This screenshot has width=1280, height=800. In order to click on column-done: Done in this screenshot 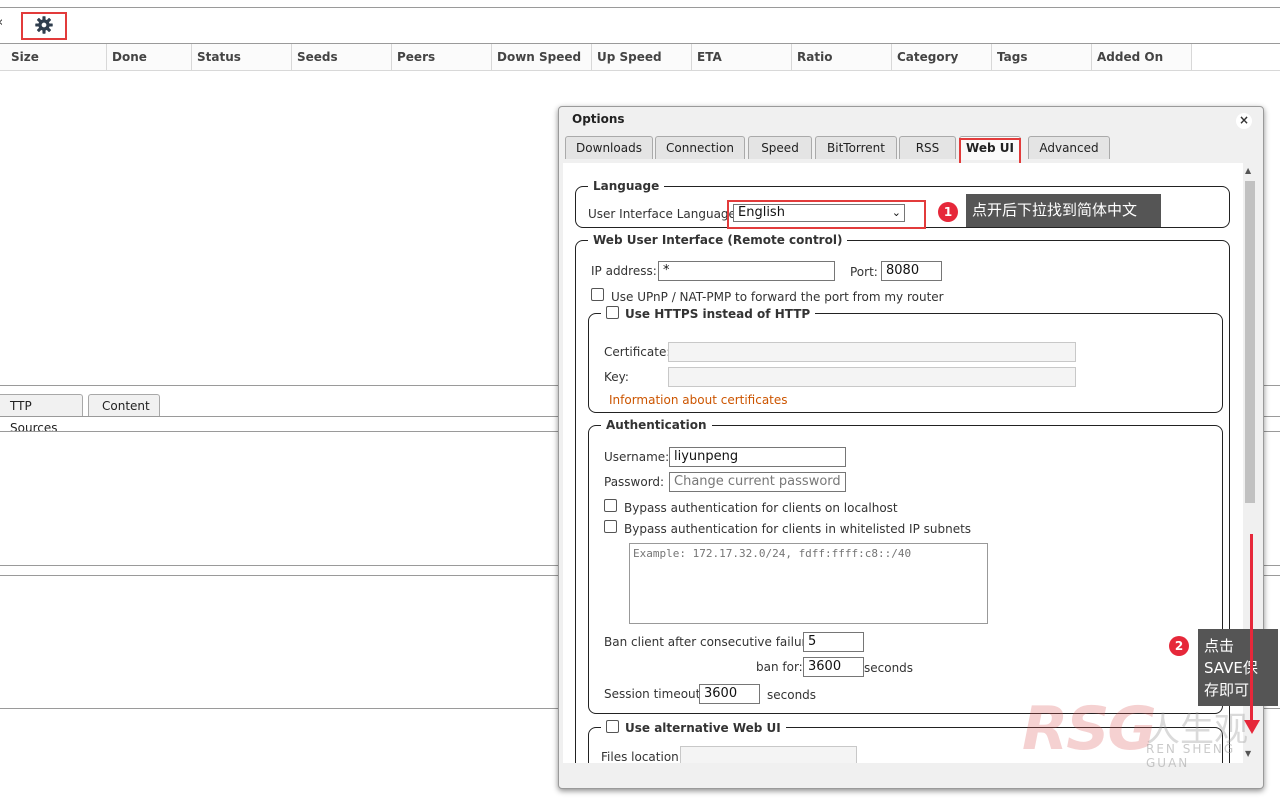, I will do `click(149, 57)`.